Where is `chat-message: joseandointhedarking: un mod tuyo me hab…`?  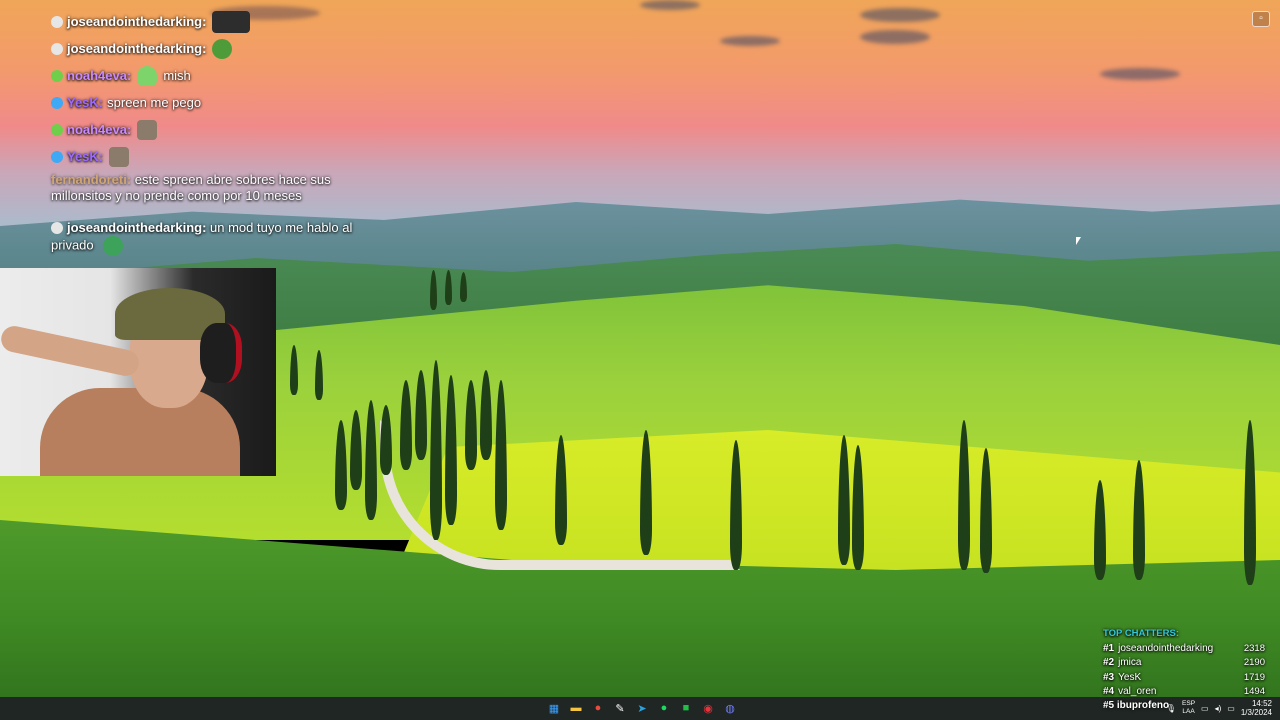 chat-message: joseandointhedarking: un mod tuyo me hab… is located at coordinates (216, 237).